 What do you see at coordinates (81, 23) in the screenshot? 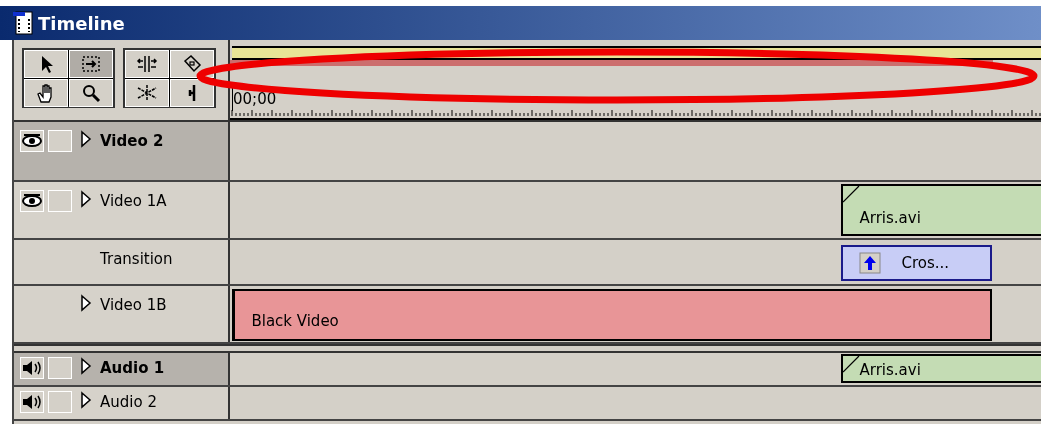
I see `window-title: Timeline` at bounding box center [81, 23].